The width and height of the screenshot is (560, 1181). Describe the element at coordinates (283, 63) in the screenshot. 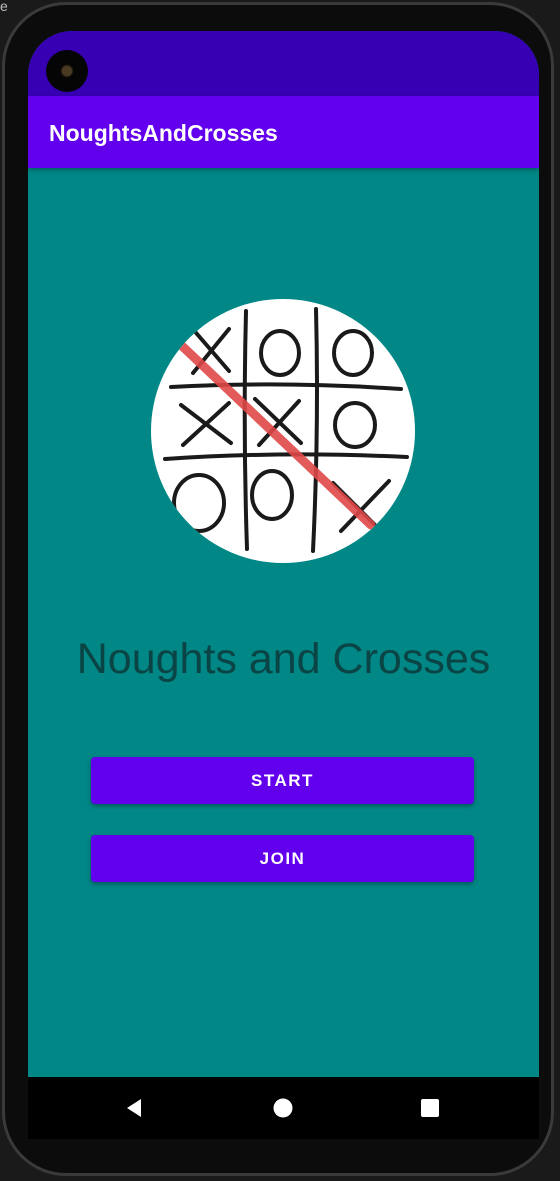

I see `status-bar` at that location.